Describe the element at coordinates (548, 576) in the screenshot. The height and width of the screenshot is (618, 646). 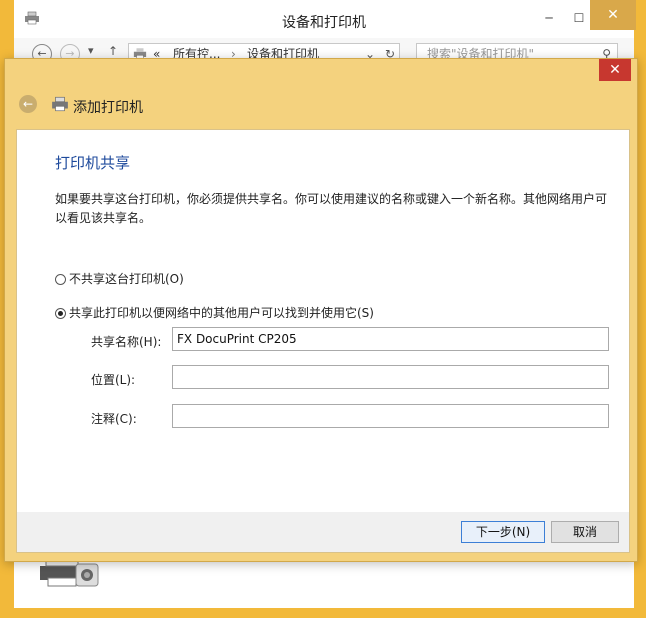
I see `watermark-logo: Baidu经验` at that location.